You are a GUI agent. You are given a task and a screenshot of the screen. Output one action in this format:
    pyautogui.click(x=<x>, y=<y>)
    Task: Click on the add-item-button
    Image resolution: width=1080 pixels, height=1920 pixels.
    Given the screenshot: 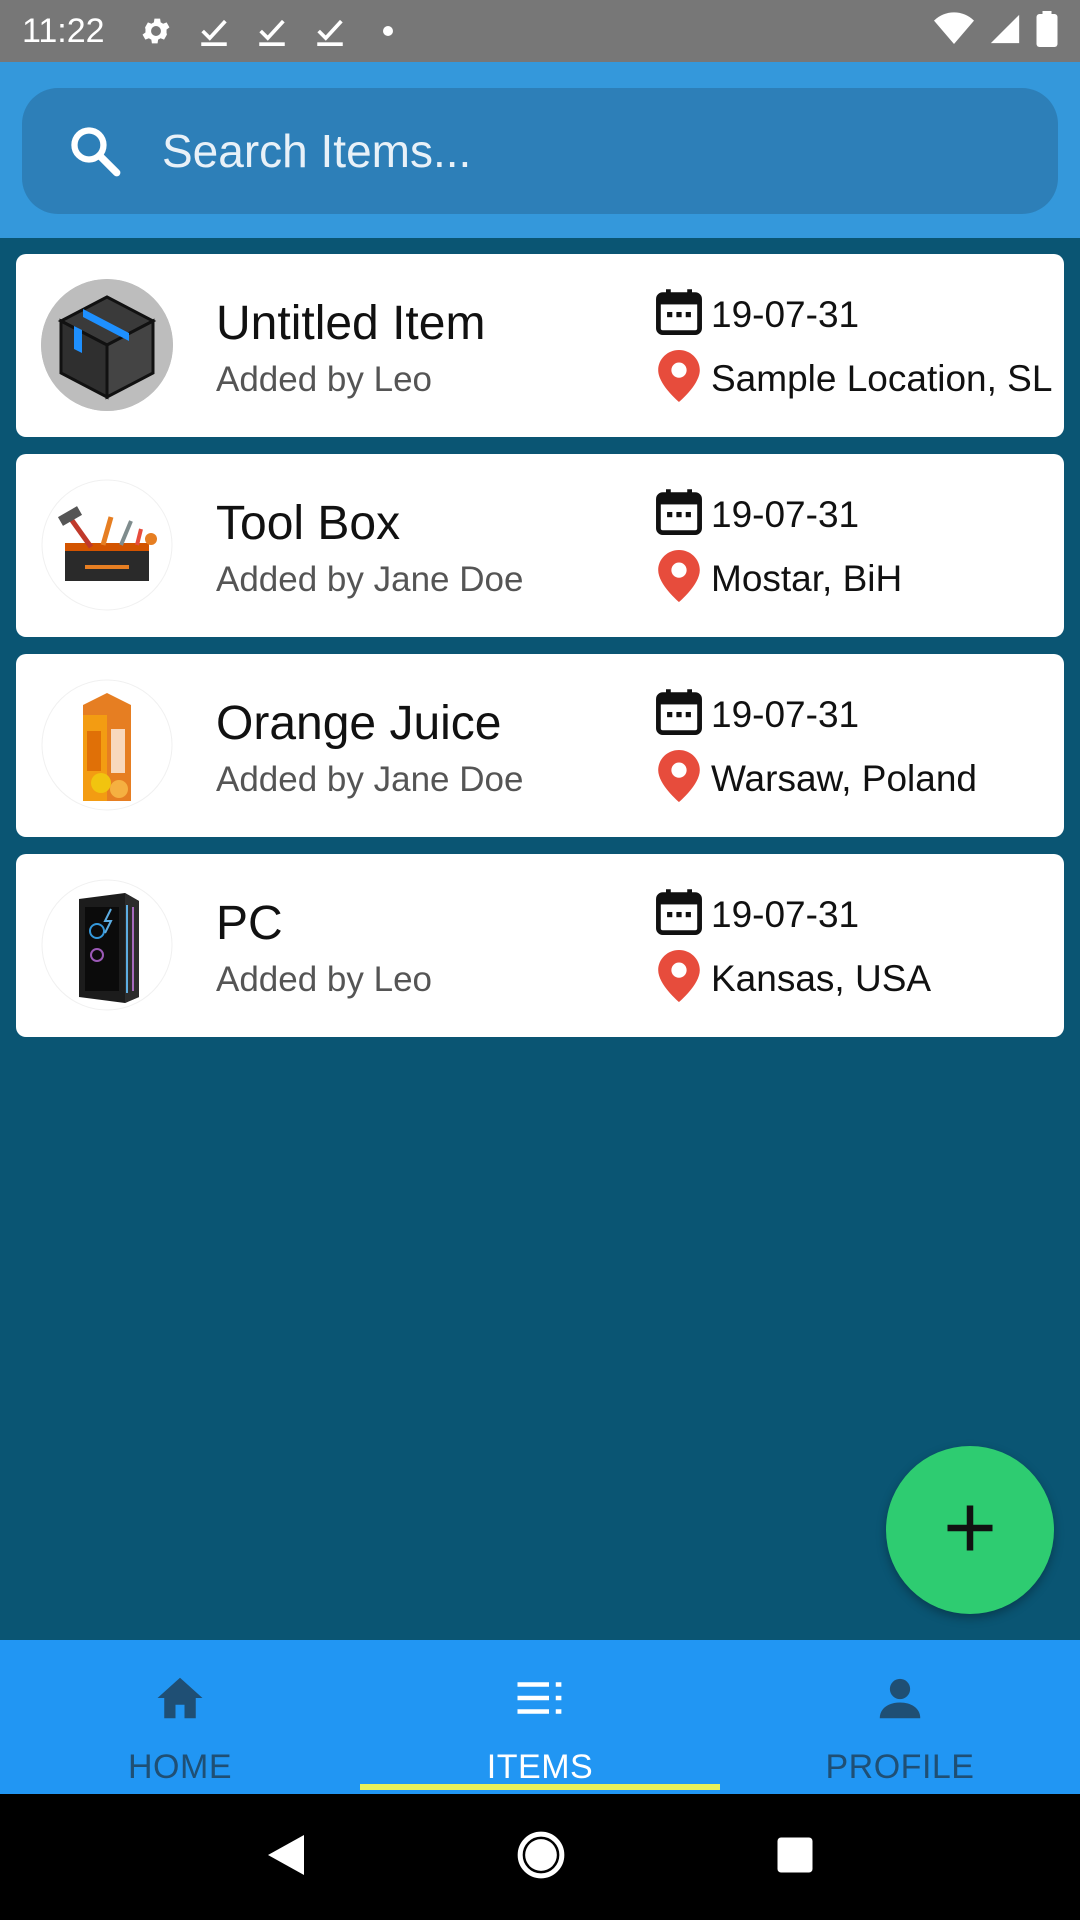 What is the action you would take?
    pyautogui.click(x=970, y=1530)
    